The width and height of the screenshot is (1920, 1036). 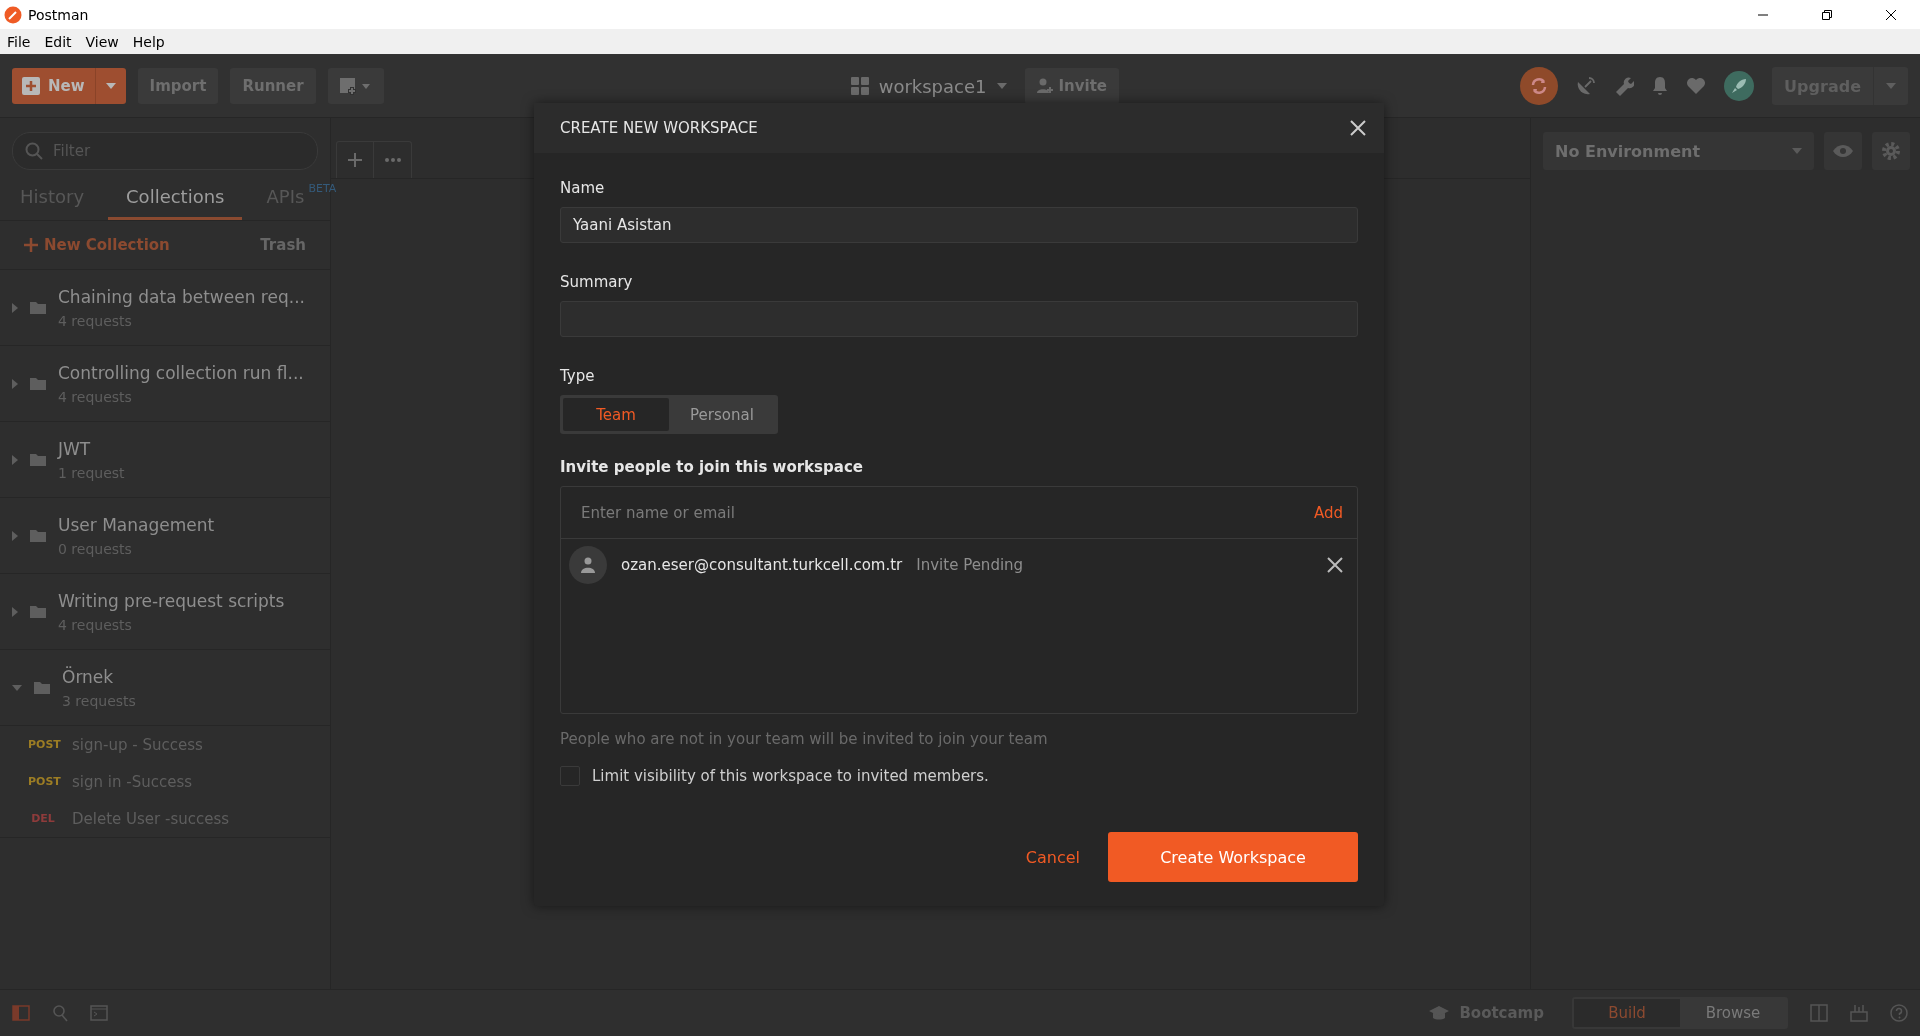 I want to click on tray-icon, so click(x=1859, y=1013).